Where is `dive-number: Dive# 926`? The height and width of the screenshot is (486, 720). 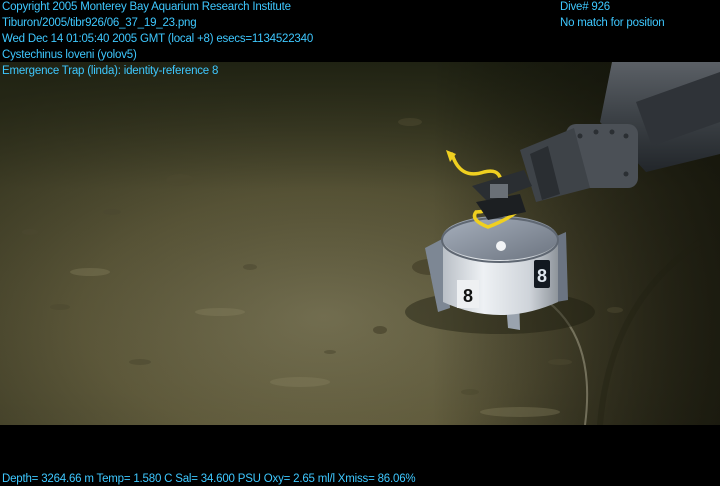
dive-number: Dive# 926 is located at coordinates (585, 7).